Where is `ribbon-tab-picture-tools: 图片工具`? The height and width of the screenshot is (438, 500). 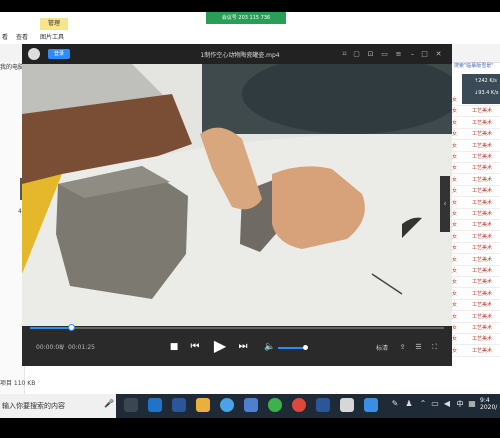
ribbon-tab-picture-tools: 图片工具 is located at coordinates (52, 36).